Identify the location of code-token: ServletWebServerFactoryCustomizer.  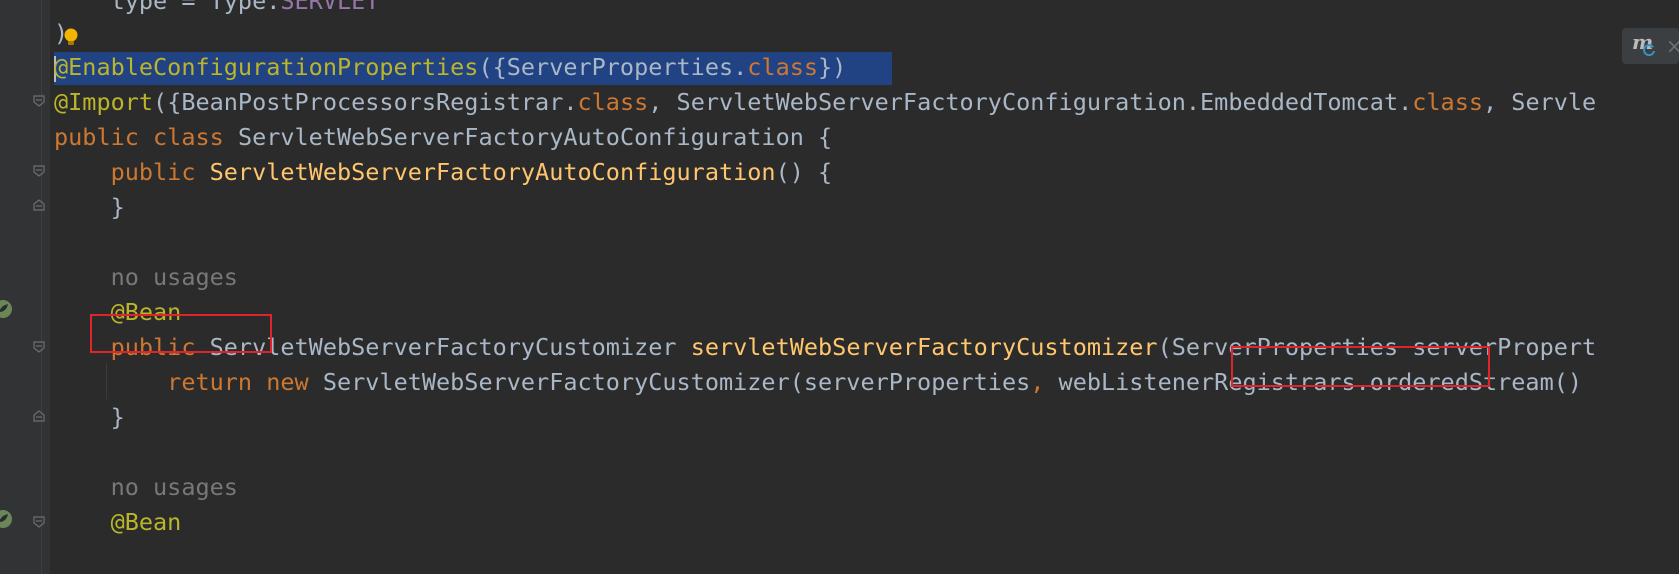
(450, 347).